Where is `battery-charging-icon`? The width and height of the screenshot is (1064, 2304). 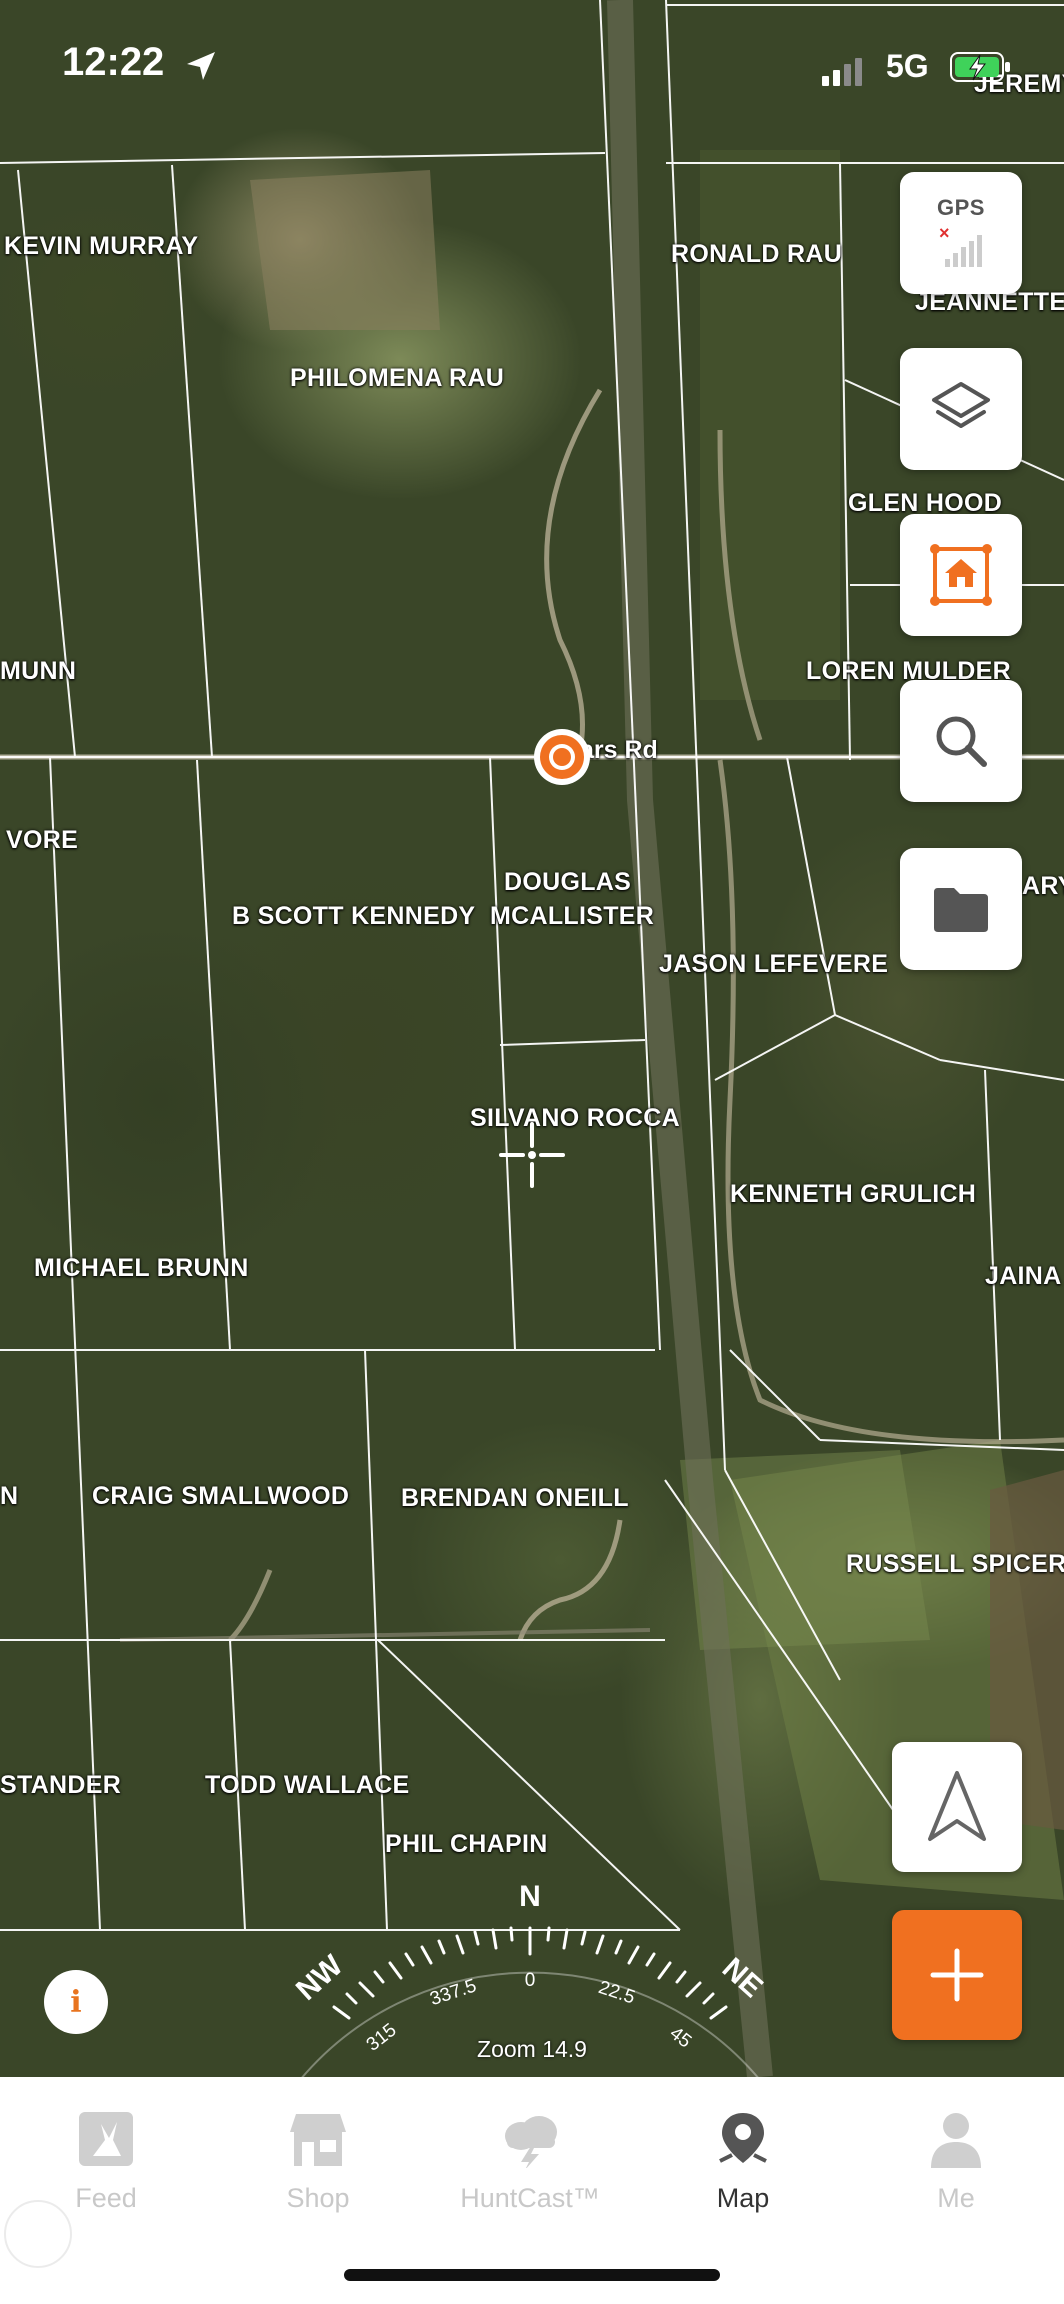
battery-charging-icon is located at coordinates (980, 67).